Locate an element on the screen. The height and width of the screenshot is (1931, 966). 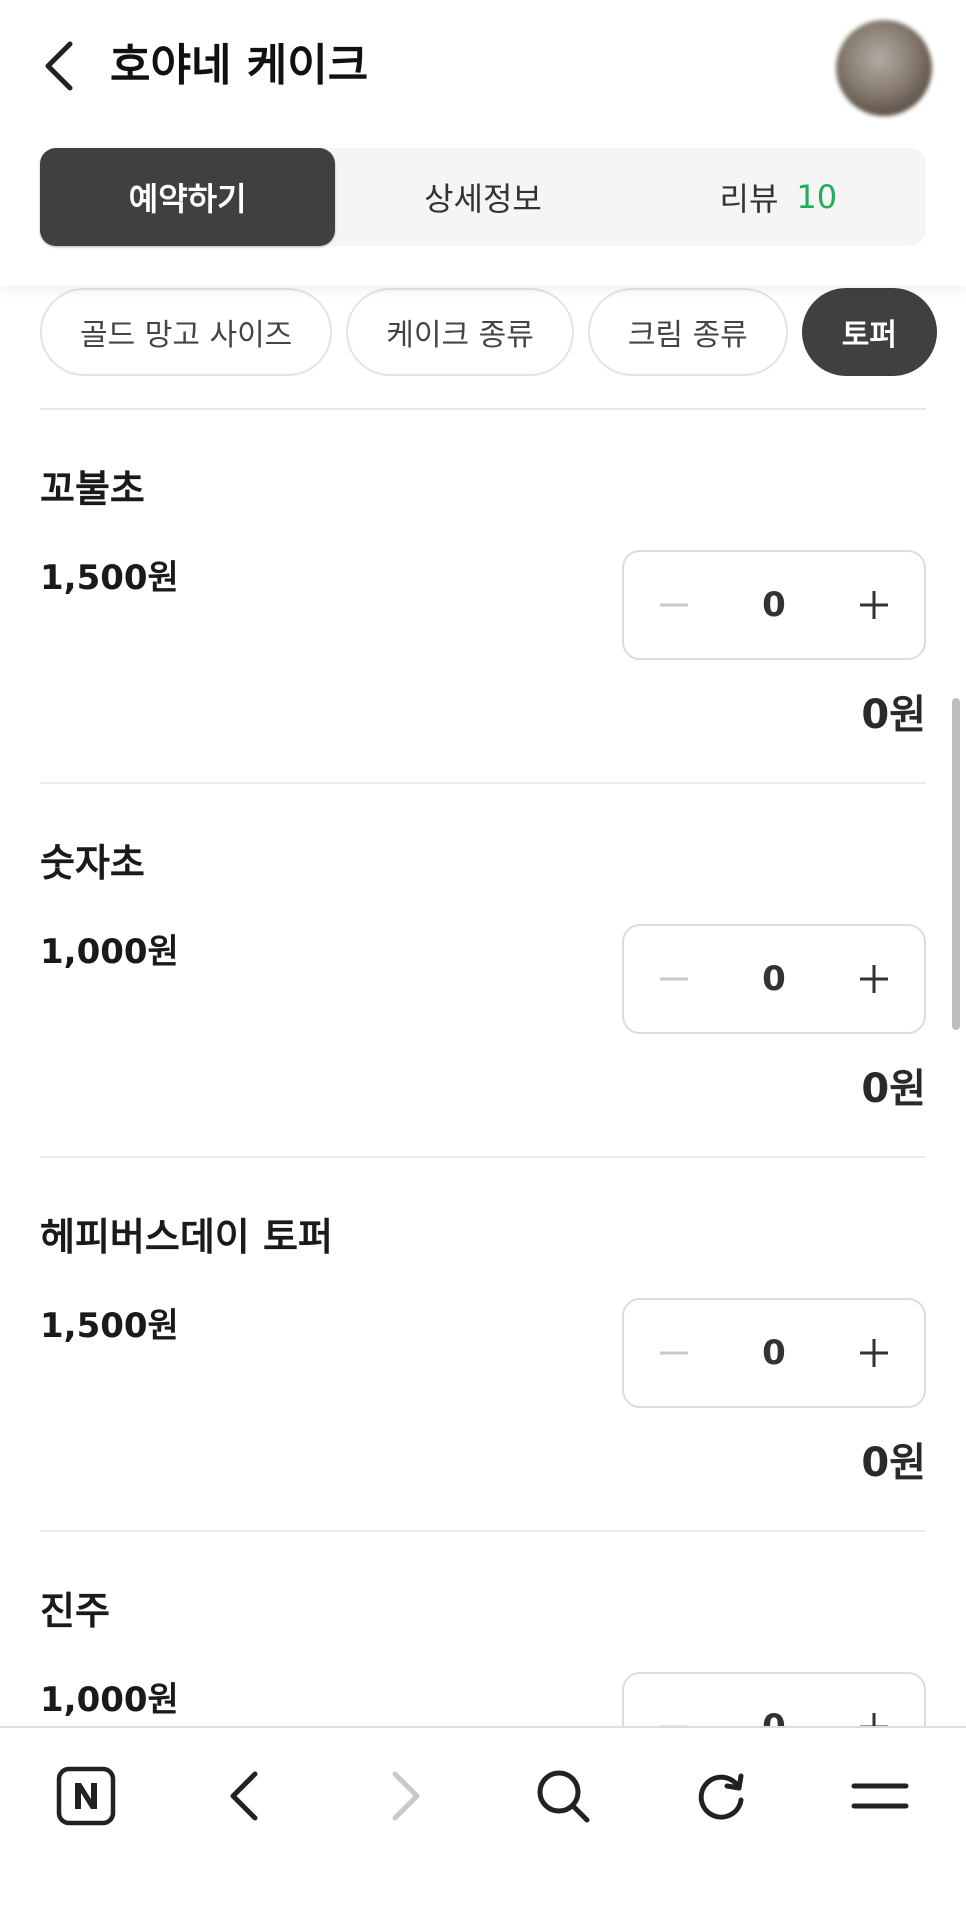
menu-icon is located at coordinates (880, 1796).